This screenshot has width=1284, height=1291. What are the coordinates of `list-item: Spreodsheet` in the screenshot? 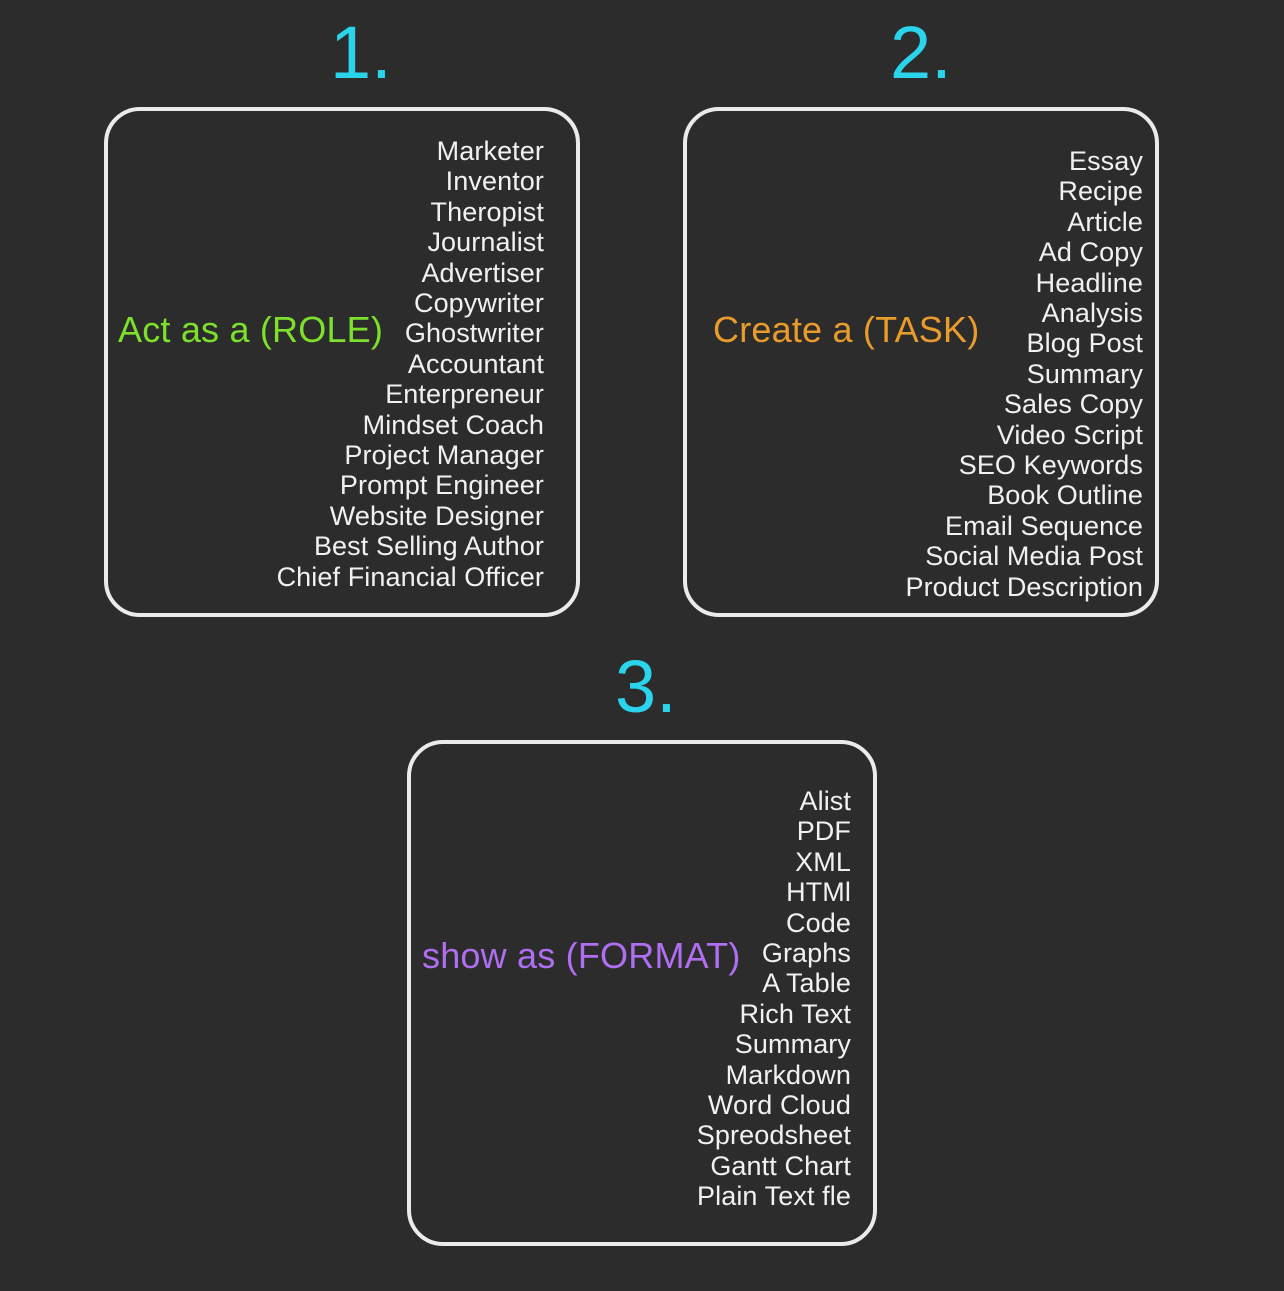 It's located at (773, 1135).